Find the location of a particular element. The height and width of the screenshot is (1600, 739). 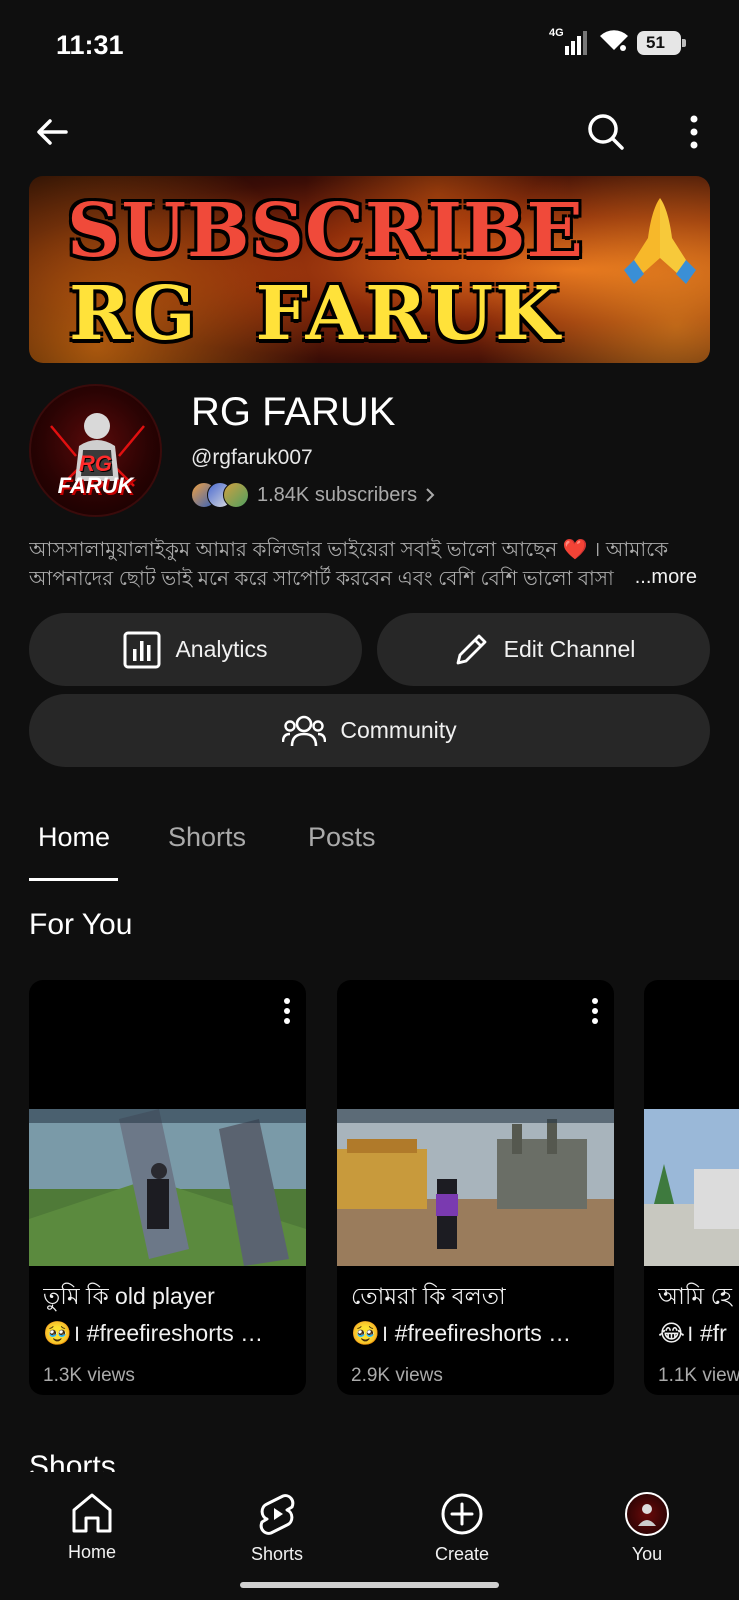

community-icon is located at coordinates (304, 730).